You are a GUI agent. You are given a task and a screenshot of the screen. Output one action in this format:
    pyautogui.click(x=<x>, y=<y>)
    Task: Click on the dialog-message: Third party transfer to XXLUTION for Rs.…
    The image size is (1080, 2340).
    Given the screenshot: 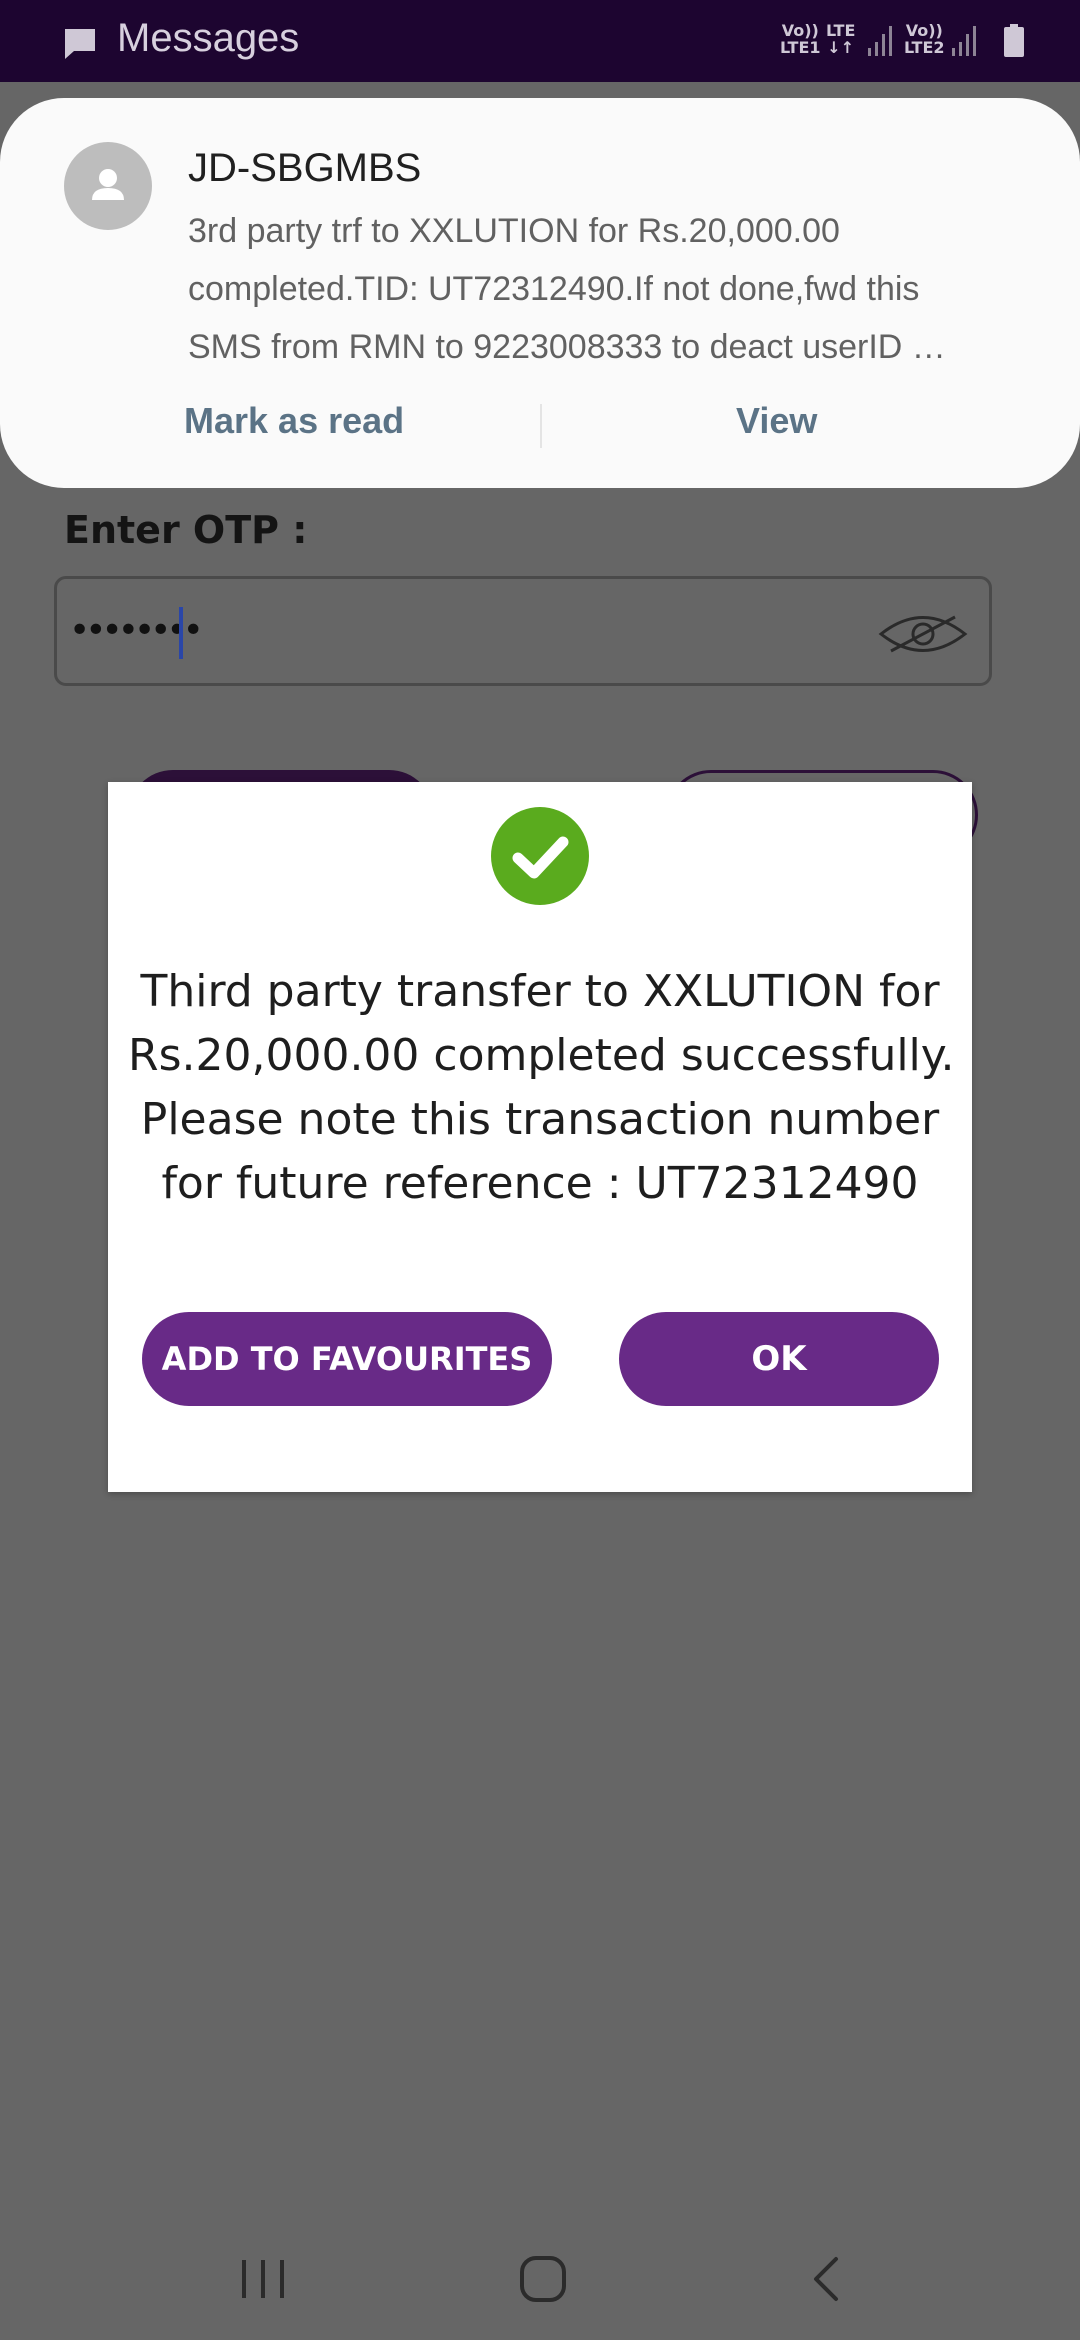 What is the action you would take?
    pyautogui.click(x=541, y=1088)
    